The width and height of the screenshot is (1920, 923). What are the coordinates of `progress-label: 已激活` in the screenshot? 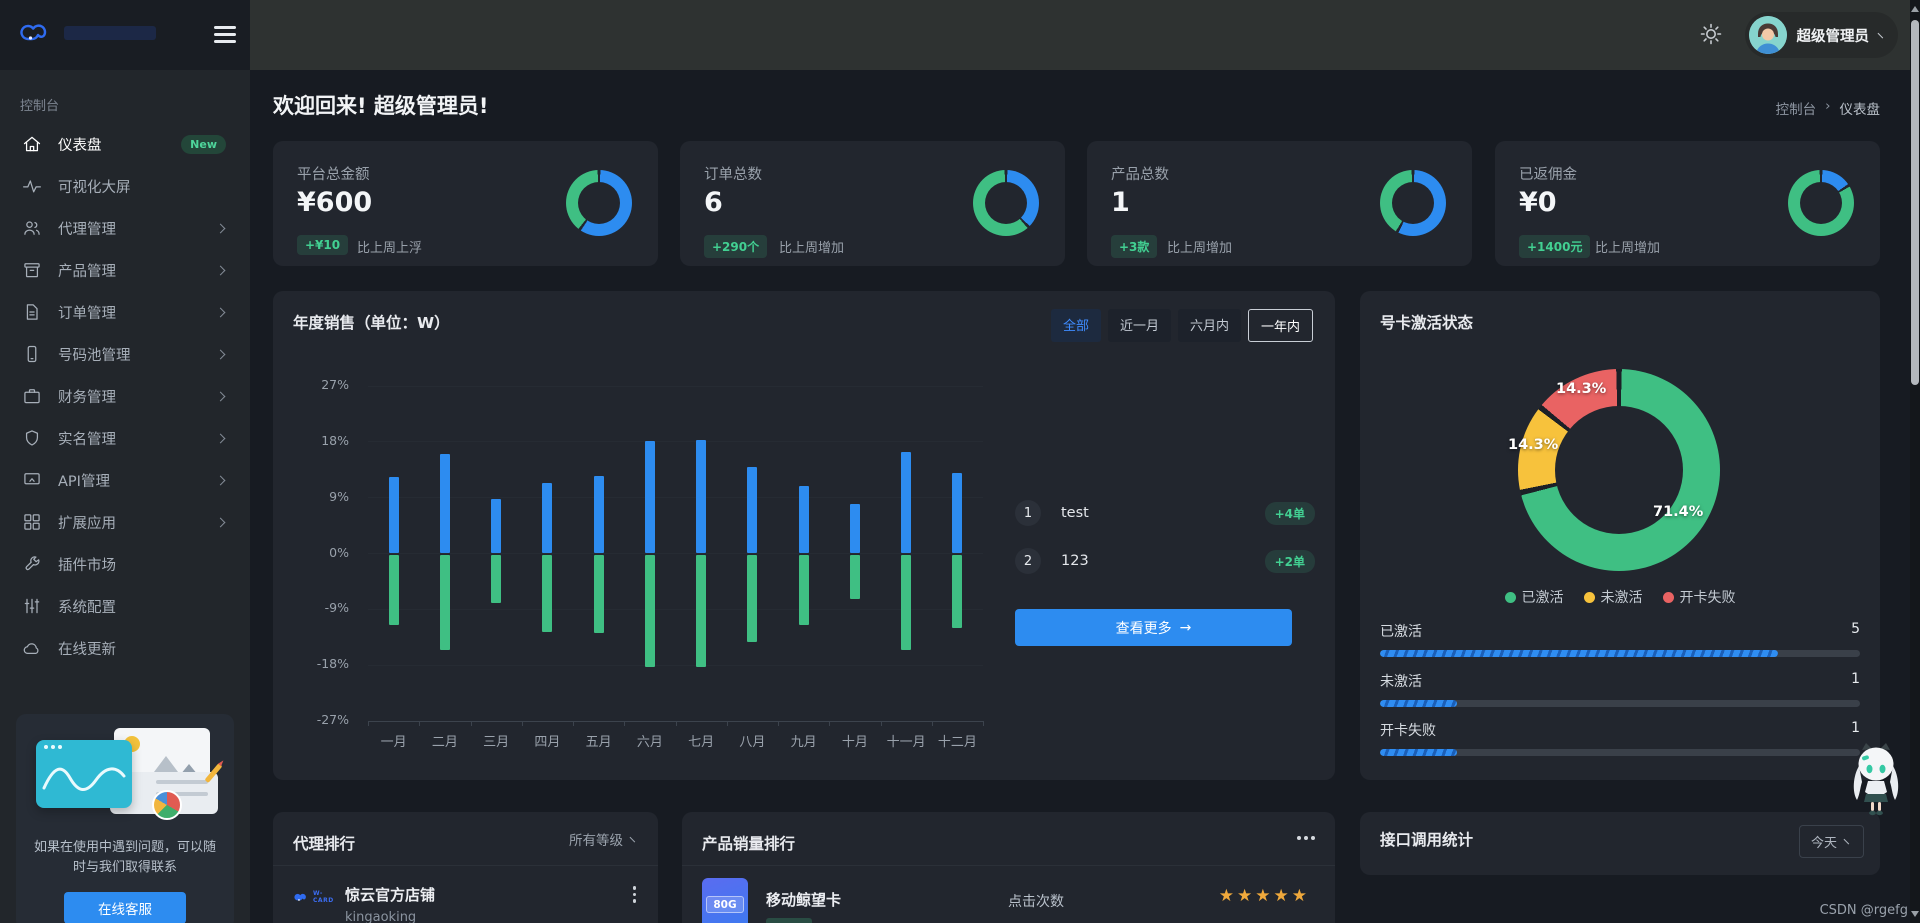 It's located at (1401, 632).